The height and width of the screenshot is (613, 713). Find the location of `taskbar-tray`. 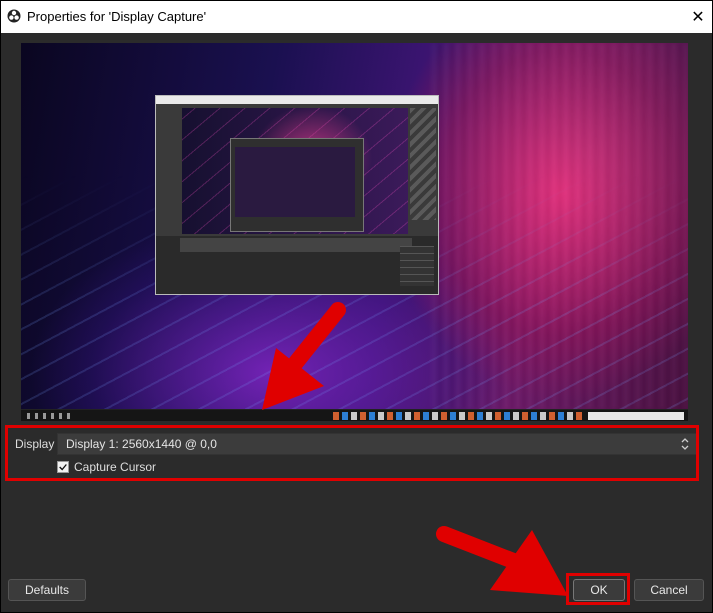

taskbar-tray is located at coordinates (636, 416).